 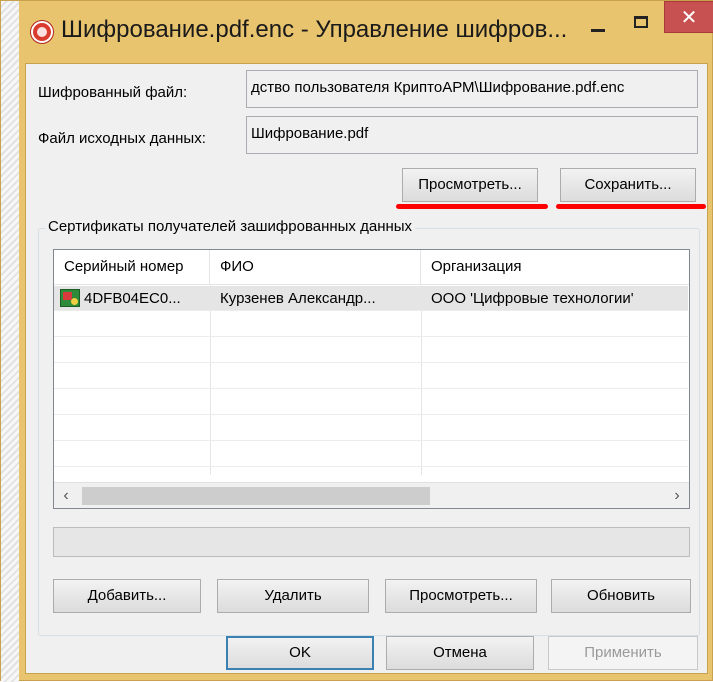 What do you see at coordinates (621, 596) in the screenshot?
I see `refresh-button: Обновить` at bounding box center [621, 596].